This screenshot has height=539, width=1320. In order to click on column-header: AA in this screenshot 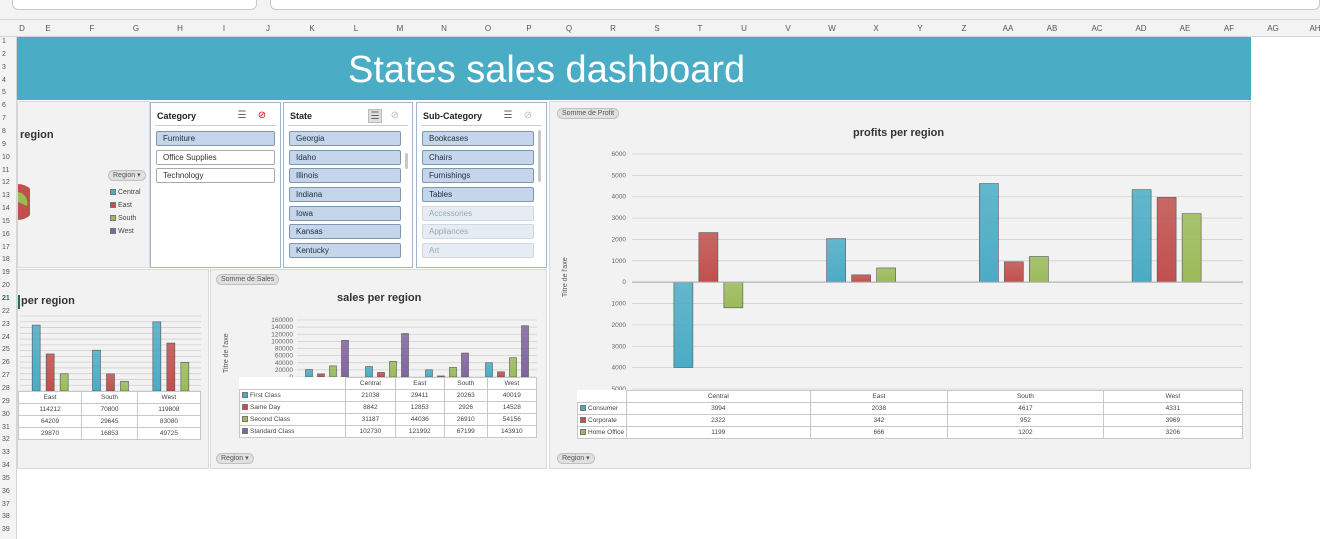, I will do `click(1008, 28)`.